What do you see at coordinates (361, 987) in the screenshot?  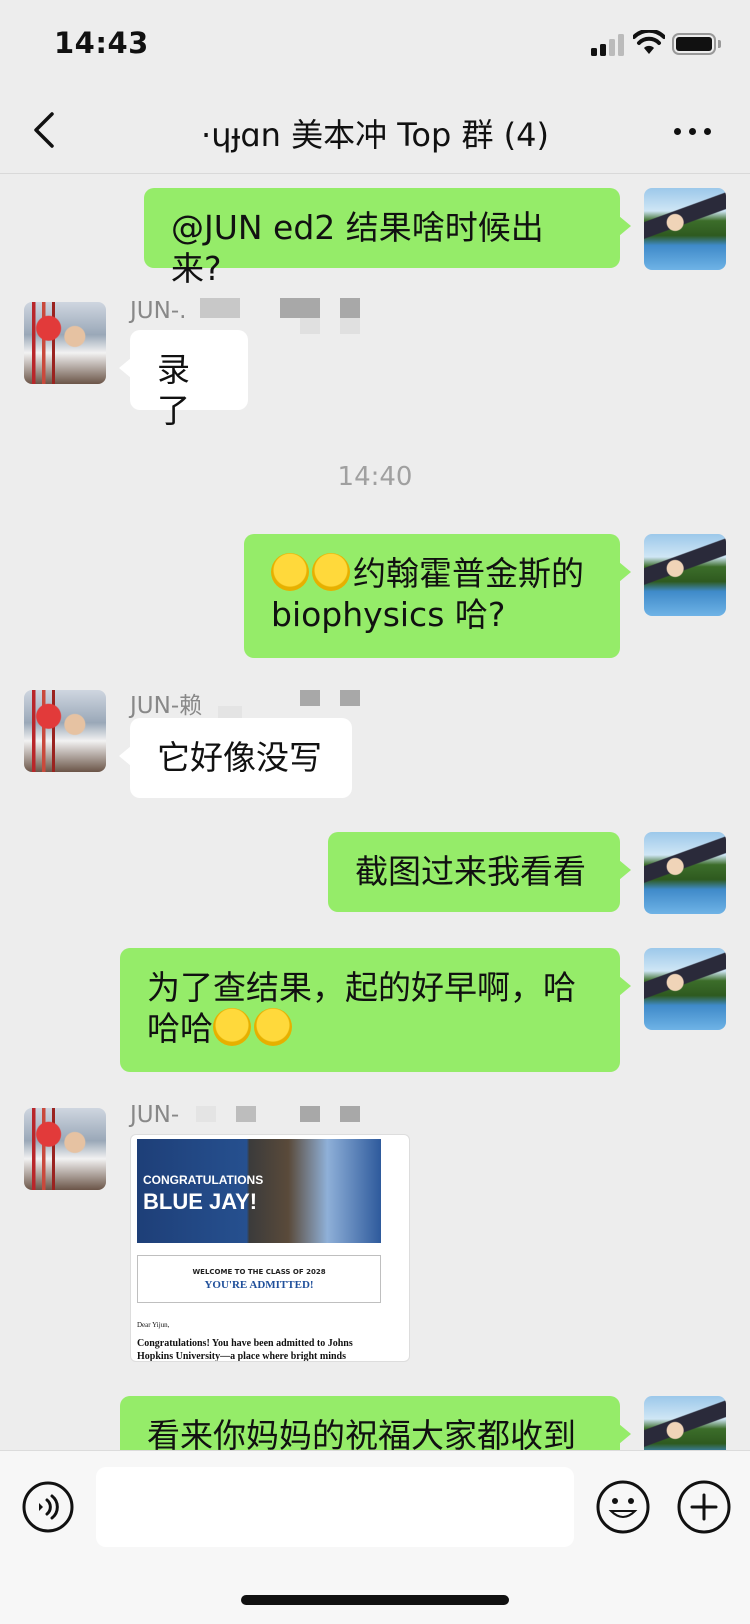 I see `message-text: 为了查结果，起的好早啊，哈` at bounding box center [361, 987].